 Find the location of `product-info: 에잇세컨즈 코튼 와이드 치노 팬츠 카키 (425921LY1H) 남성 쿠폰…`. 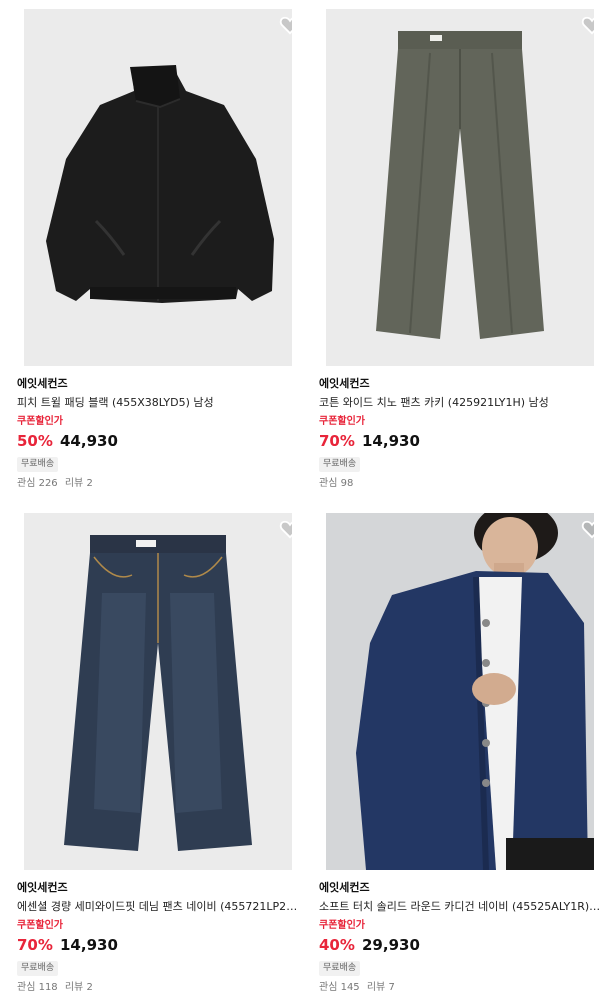

product-info: 에잇세컨즈 코튼 와이드 치노 팬츠 카키 (425921LY1H) 남성 쿠폰… is located at coordinates (460, 433).